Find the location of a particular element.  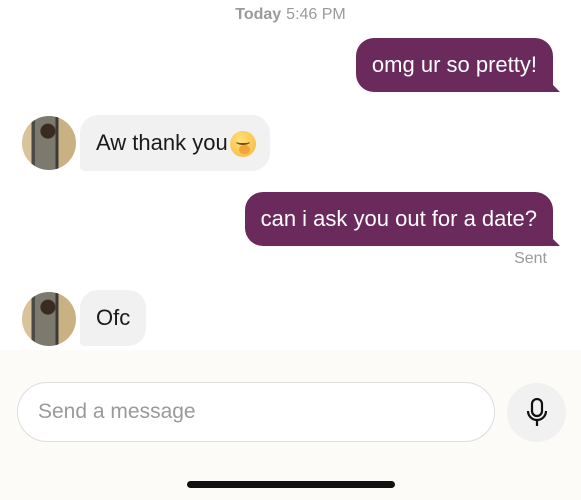

timestamp-time: 5:46 PM is located at coordinates (316, 14).